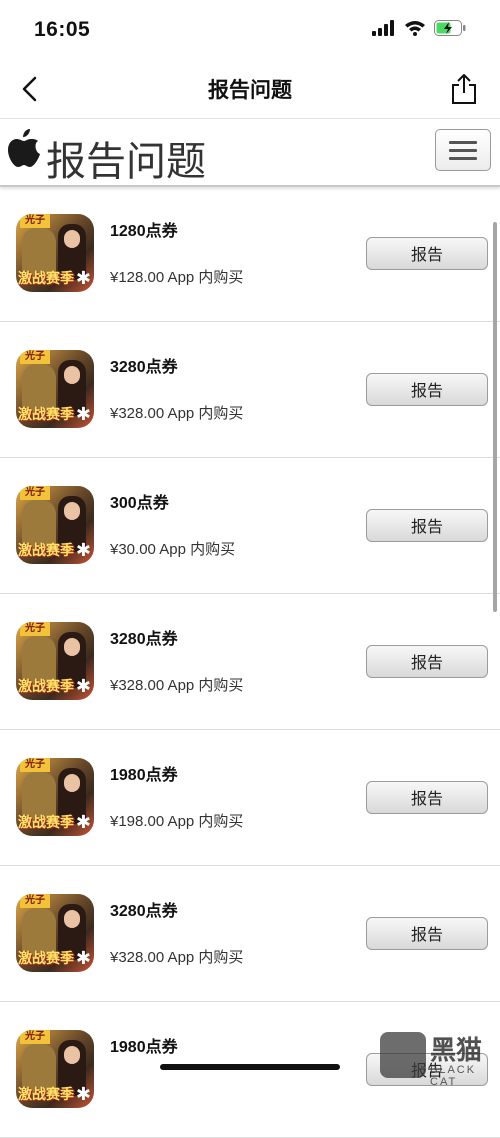  What do you see at coordinates (250, 798) in the screenshot?
I see `list-item: 光子 激战赛季 ✱ 1980点券 ¥198.00 App 内购买 报告` at bounding box center [250, 798].